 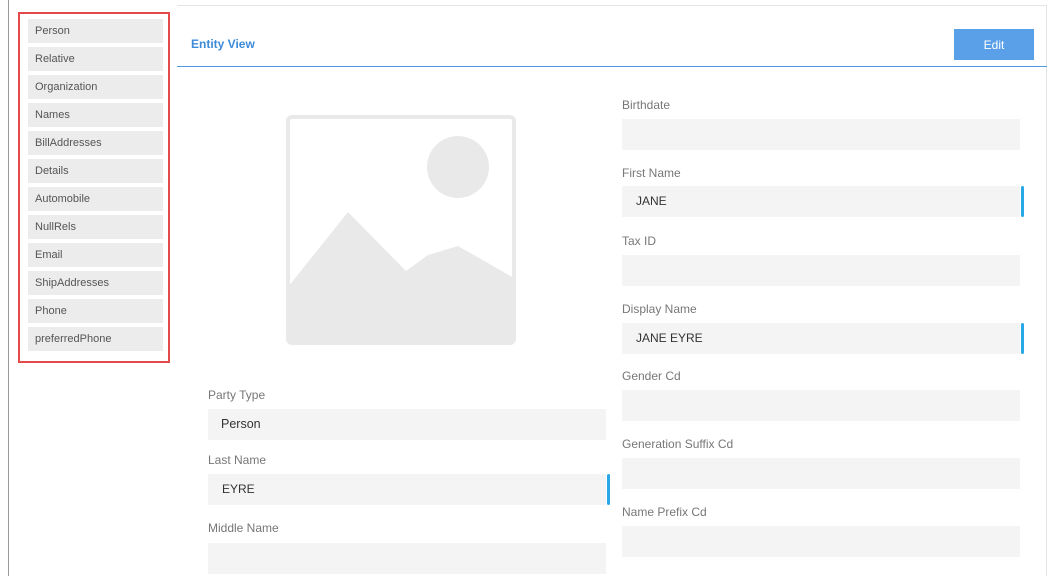 What do you see at coordinates (95, 255) in the screenshot?
I see `sidebar-item-email: Email` at bounding box center [95, 255].